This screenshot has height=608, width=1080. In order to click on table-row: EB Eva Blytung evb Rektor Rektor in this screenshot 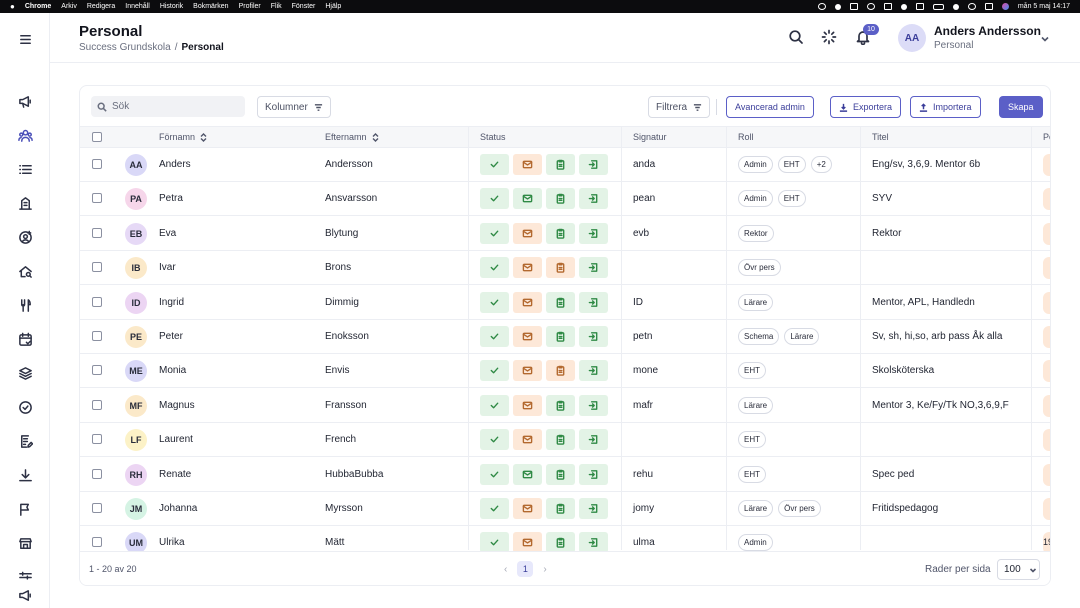, I will do `click(565, 234)`.